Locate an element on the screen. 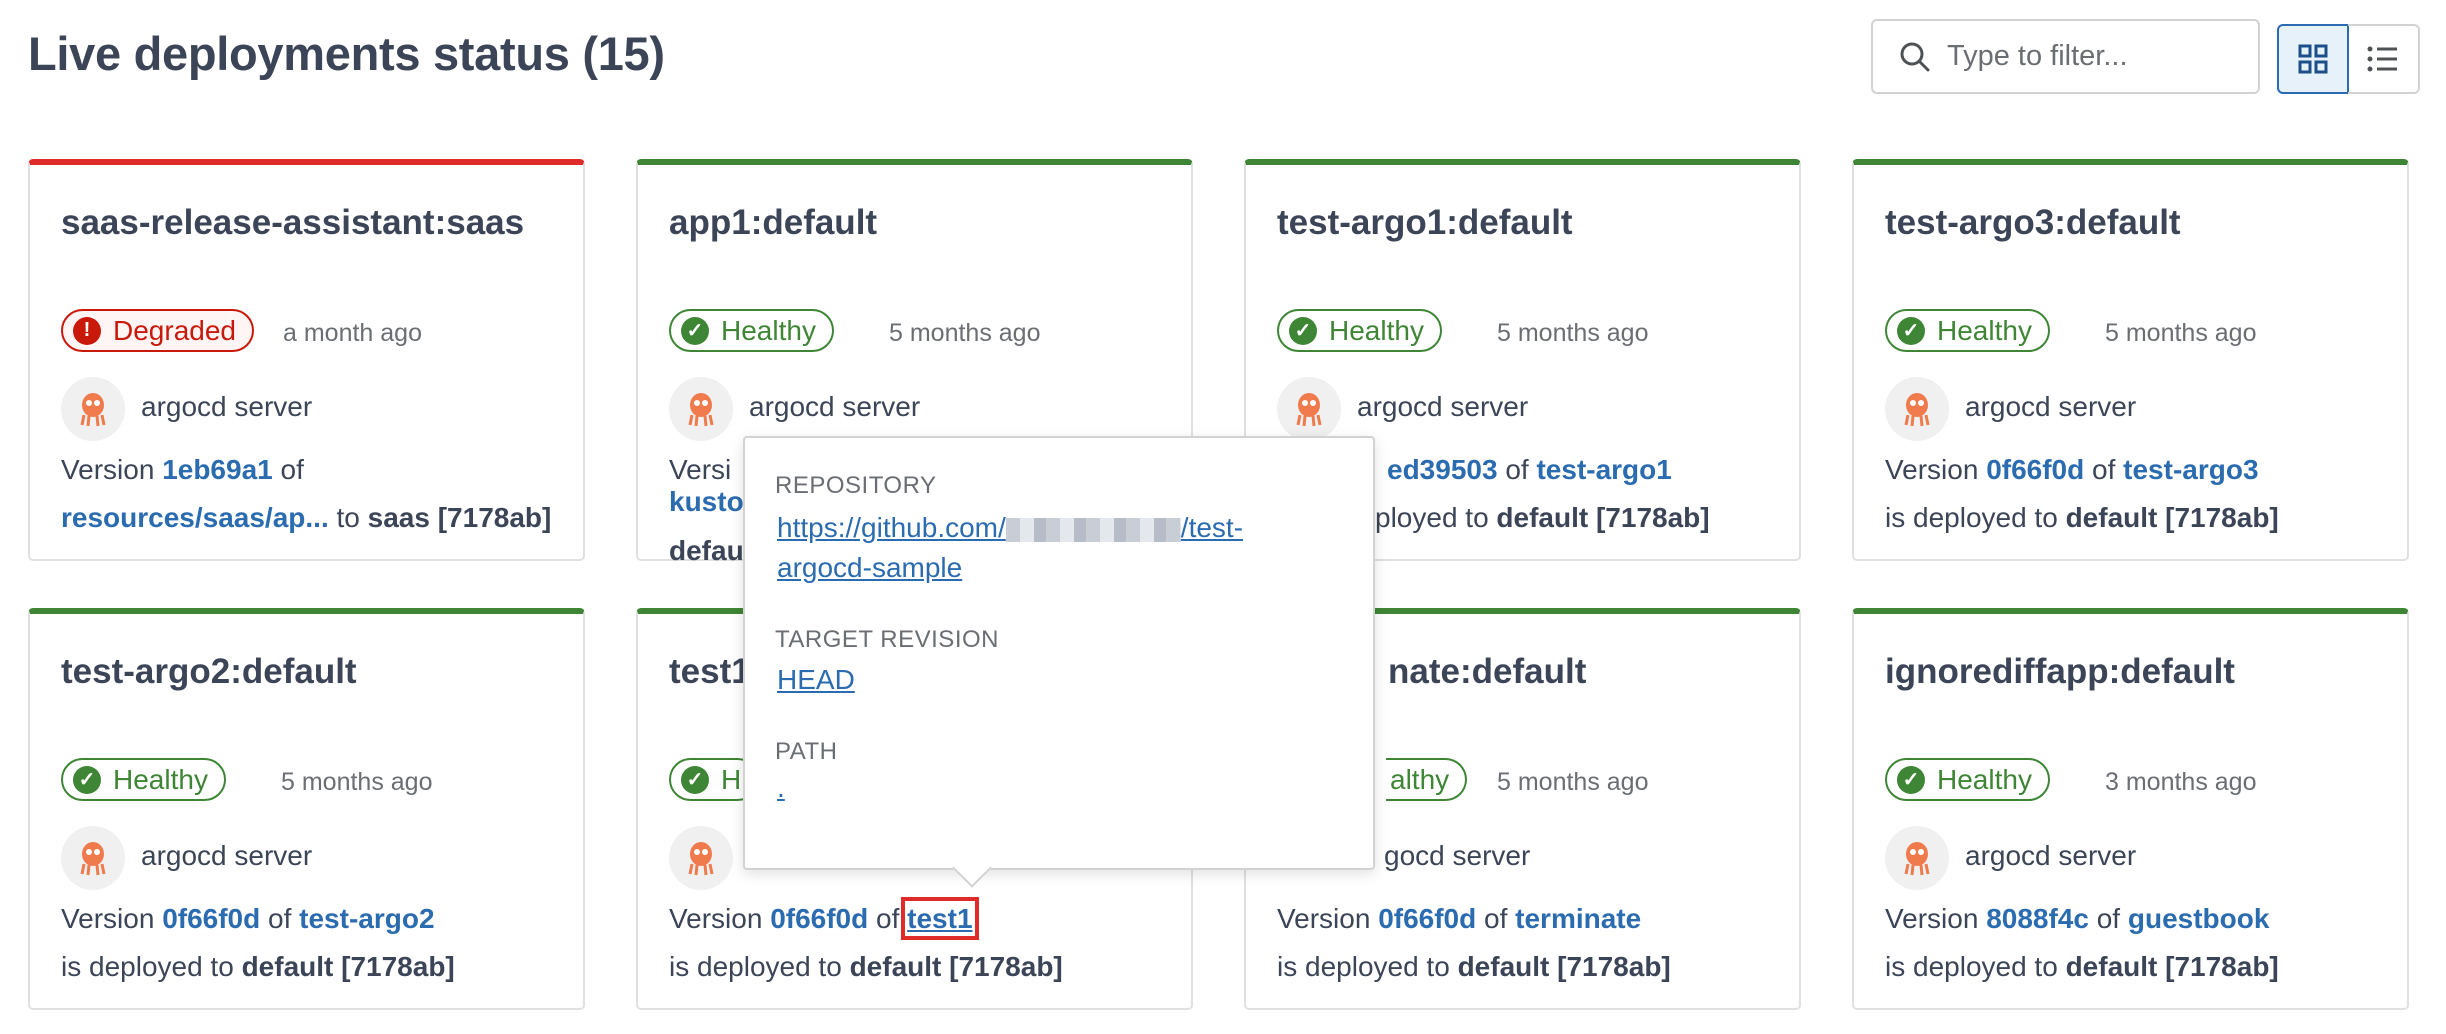 This screenshot has width=2446, height=1034. revision-link: ed39503 is located at coordinates (1442, 469).